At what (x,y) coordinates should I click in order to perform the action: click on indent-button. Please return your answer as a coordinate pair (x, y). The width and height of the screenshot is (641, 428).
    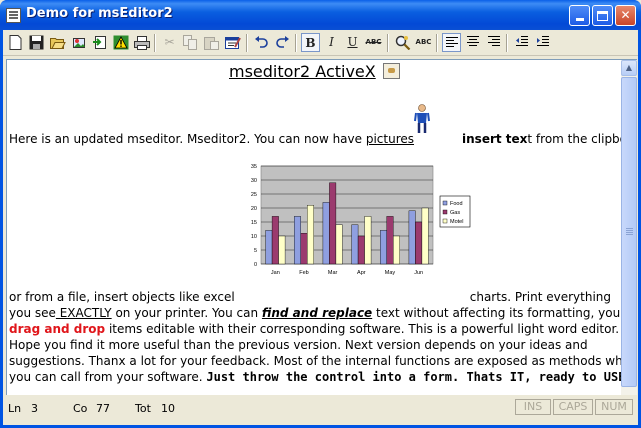
    Looking at the image, I should click on (542, 42).